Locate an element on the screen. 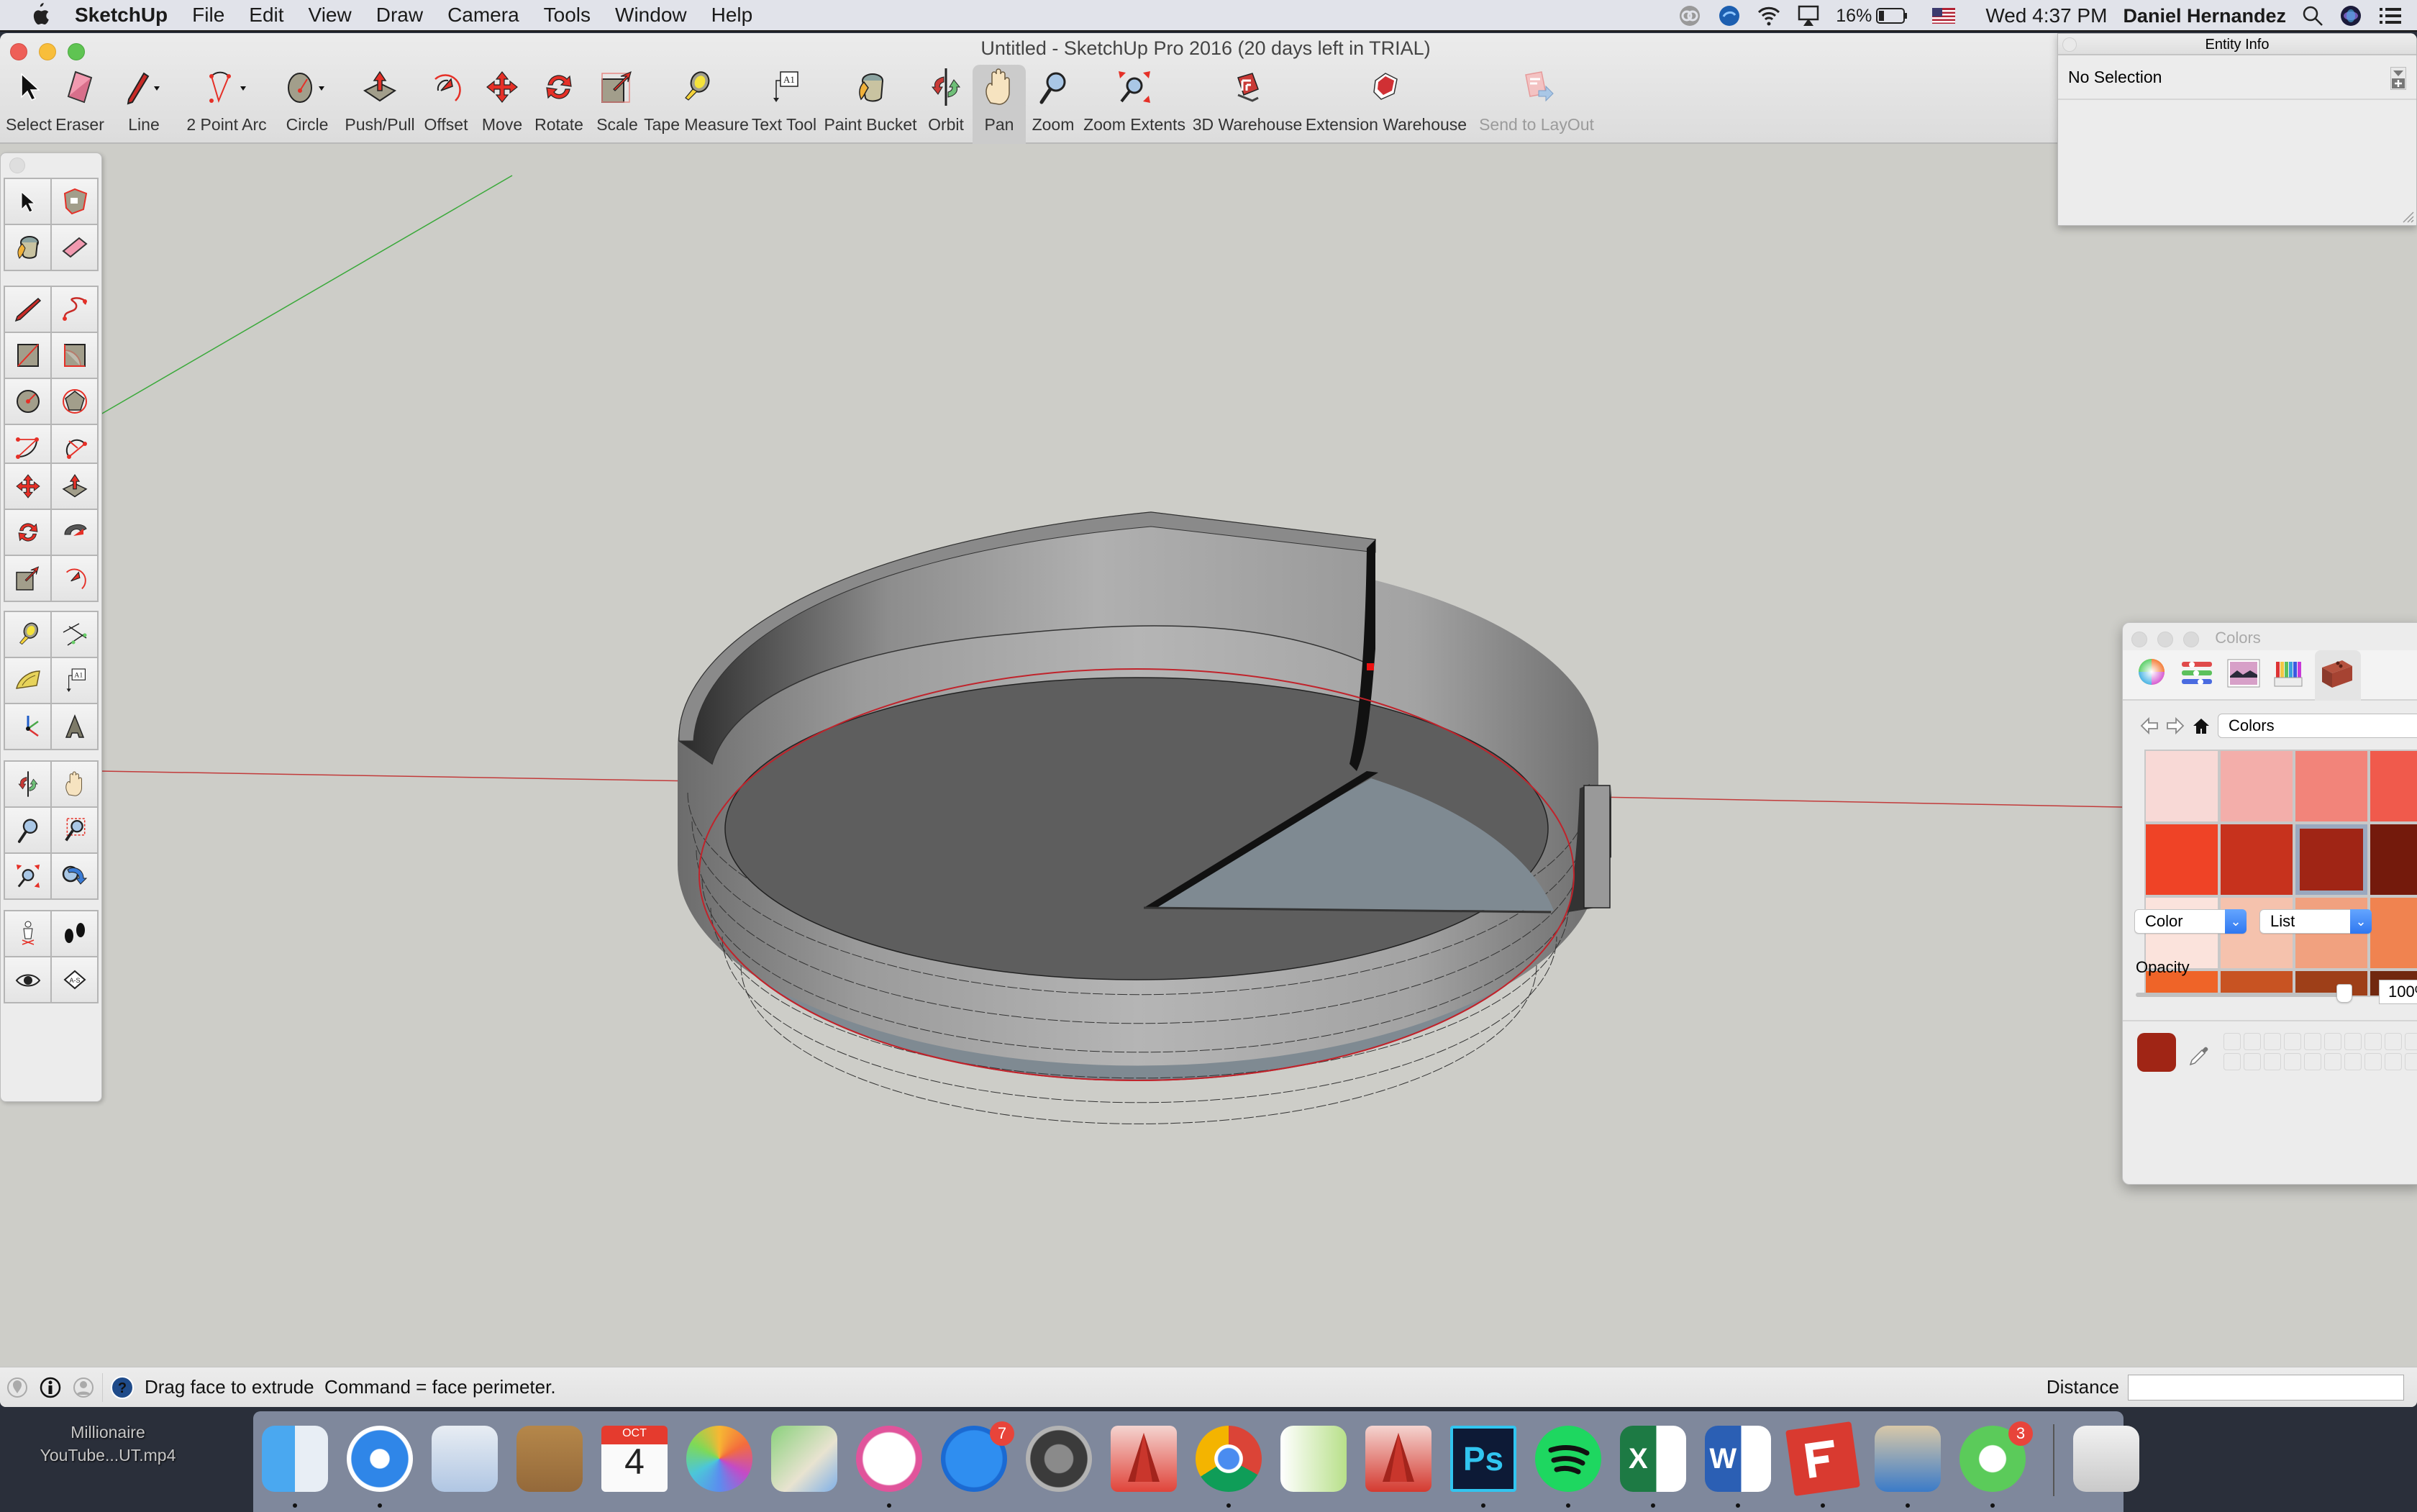 This screenshot has width=2417, height=1512. tool-pan: Pan is located at coordinates (1000, 104).